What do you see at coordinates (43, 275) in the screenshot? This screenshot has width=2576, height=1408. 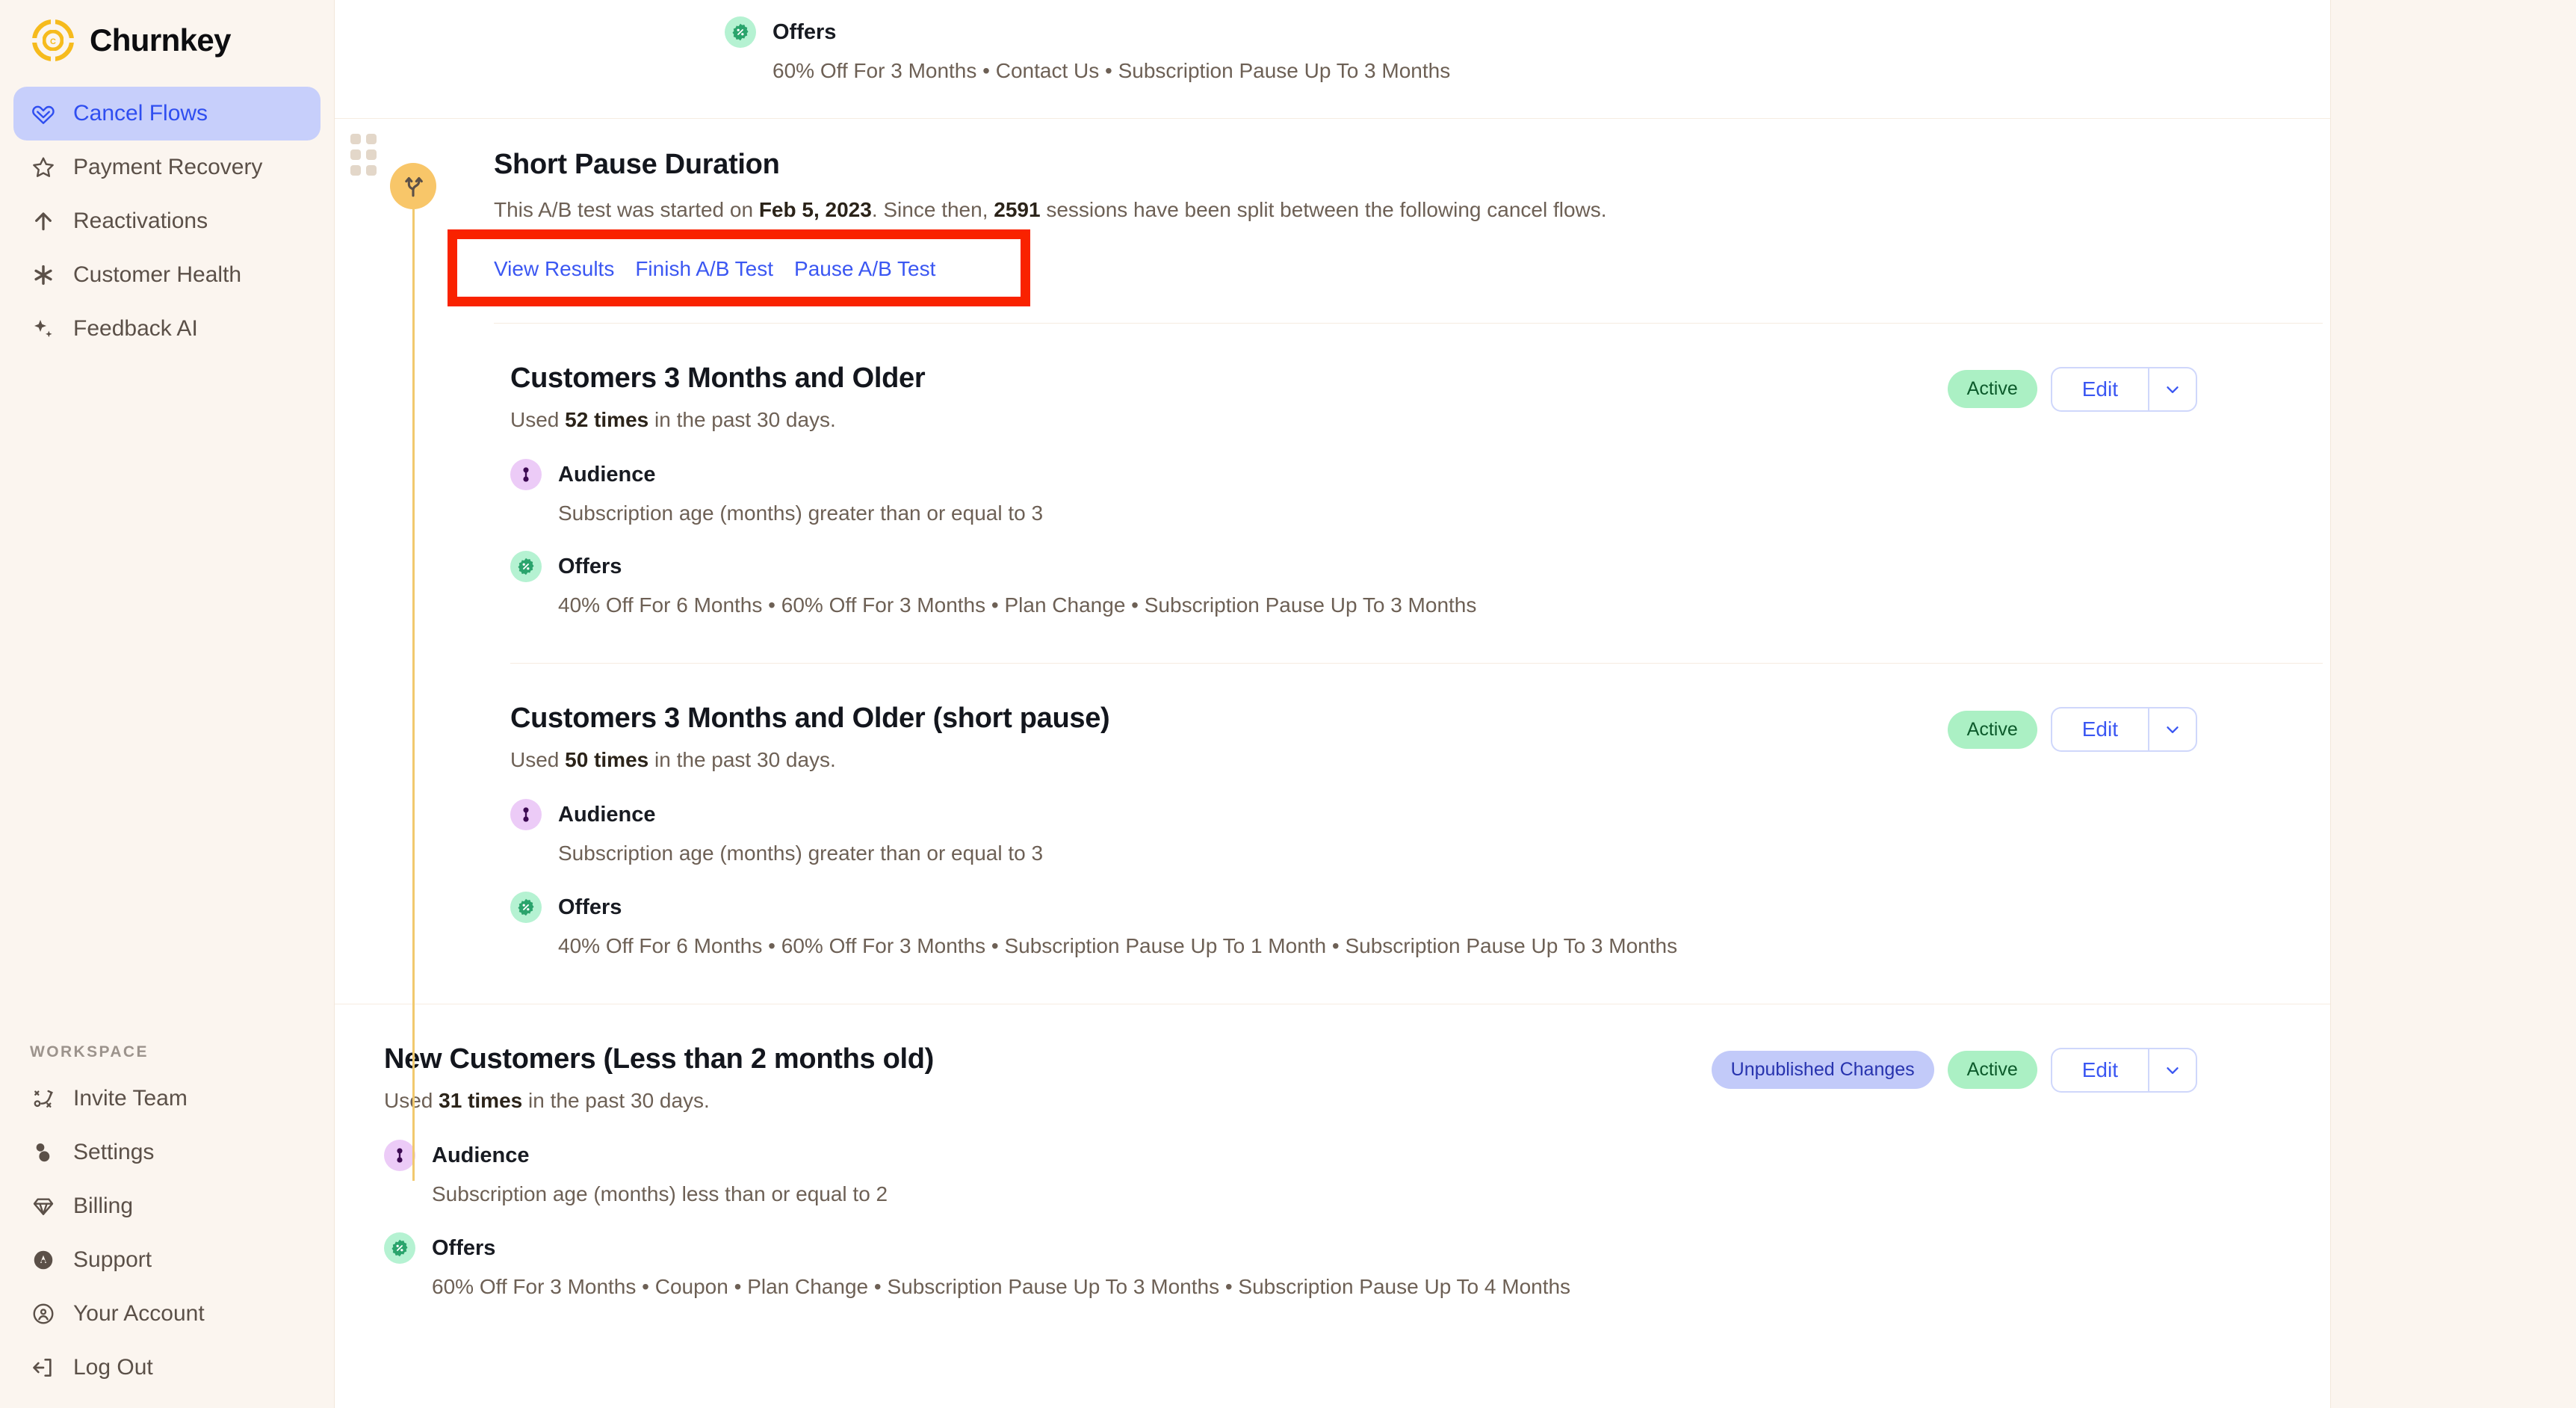 I see `asterisk-icon` at bounding box center [43, 275].